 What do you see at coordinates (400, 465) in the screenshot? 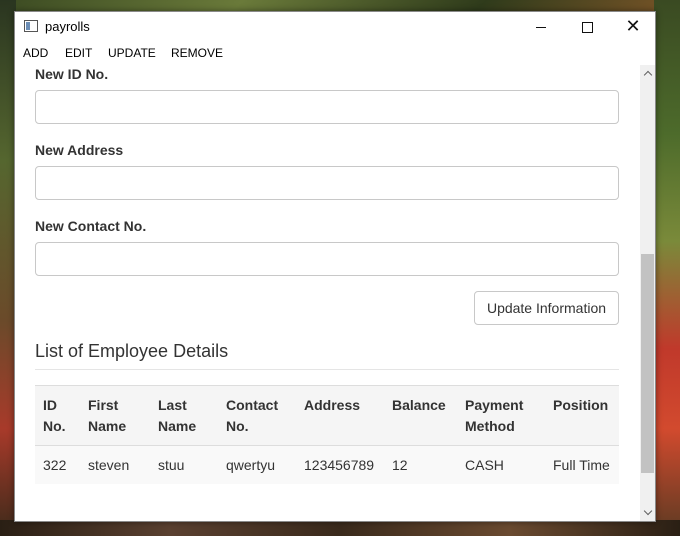
I see `cell-balance: 12` at bounding box center [400, 465].